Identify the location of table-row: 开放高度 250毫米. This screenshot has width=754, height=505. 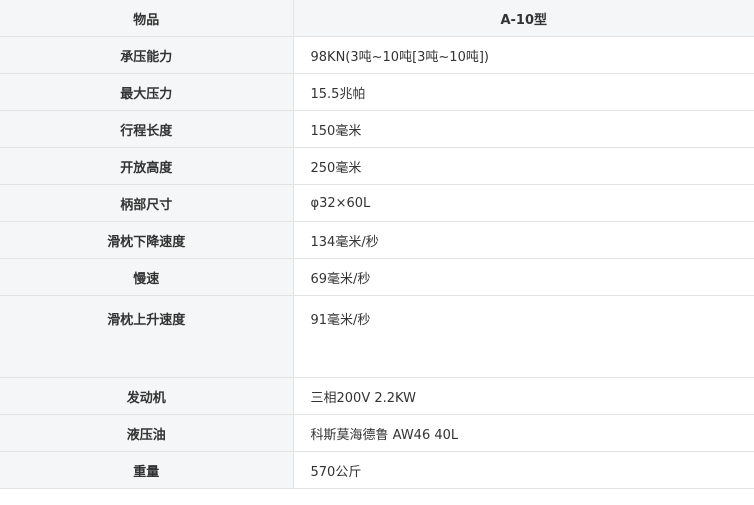
(377, 166).